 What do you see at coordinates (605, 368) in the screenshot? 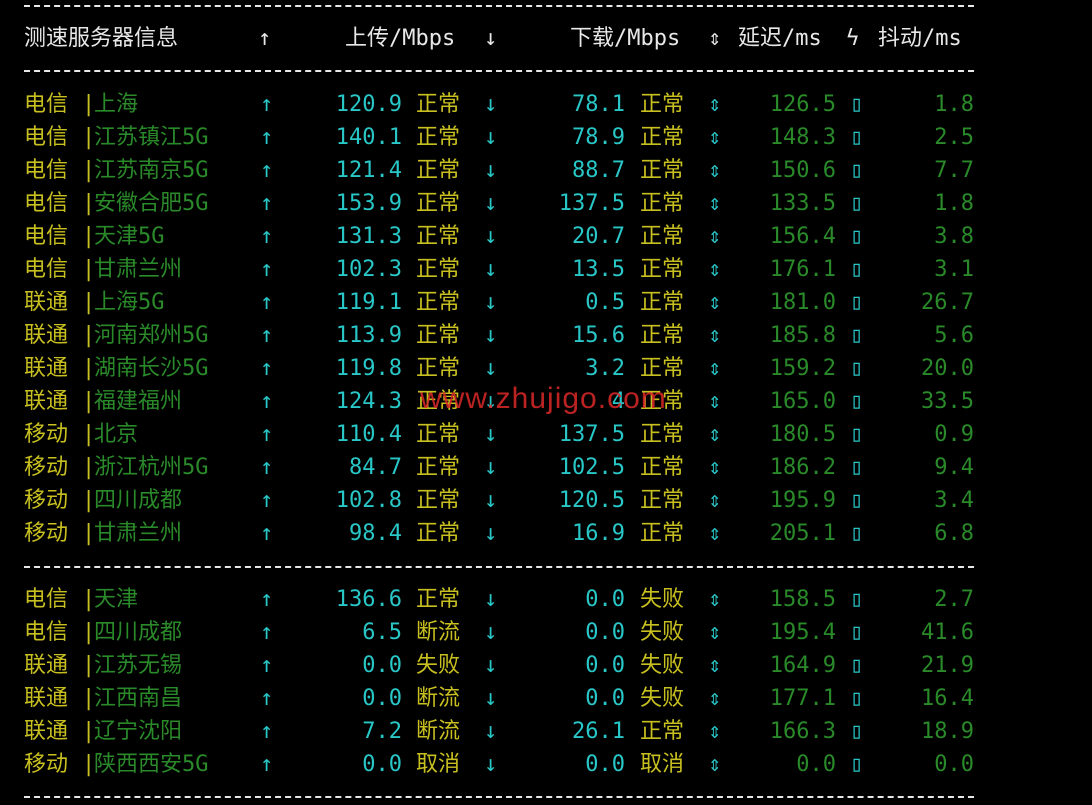
I see `download-value: 3.2` at bounding box center [605, 368].